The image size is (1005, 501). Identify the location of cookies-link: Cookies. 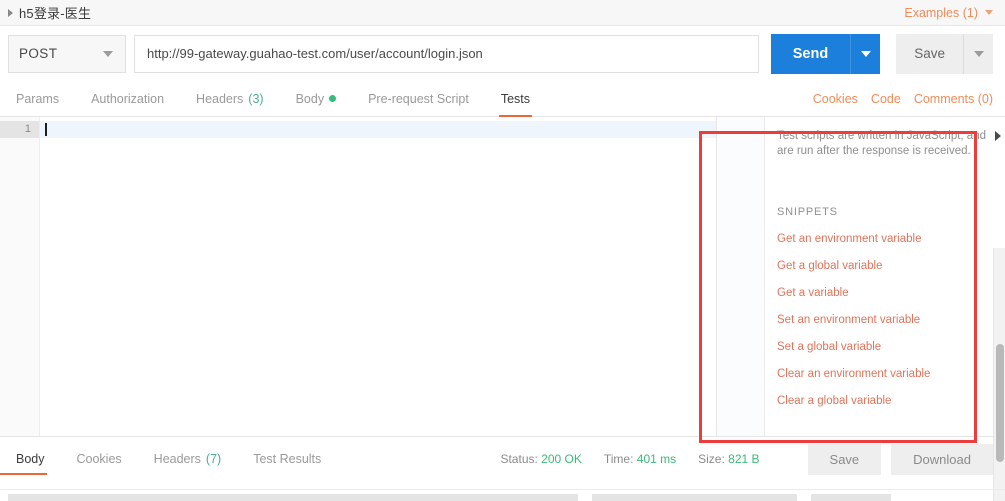
(835, 99).